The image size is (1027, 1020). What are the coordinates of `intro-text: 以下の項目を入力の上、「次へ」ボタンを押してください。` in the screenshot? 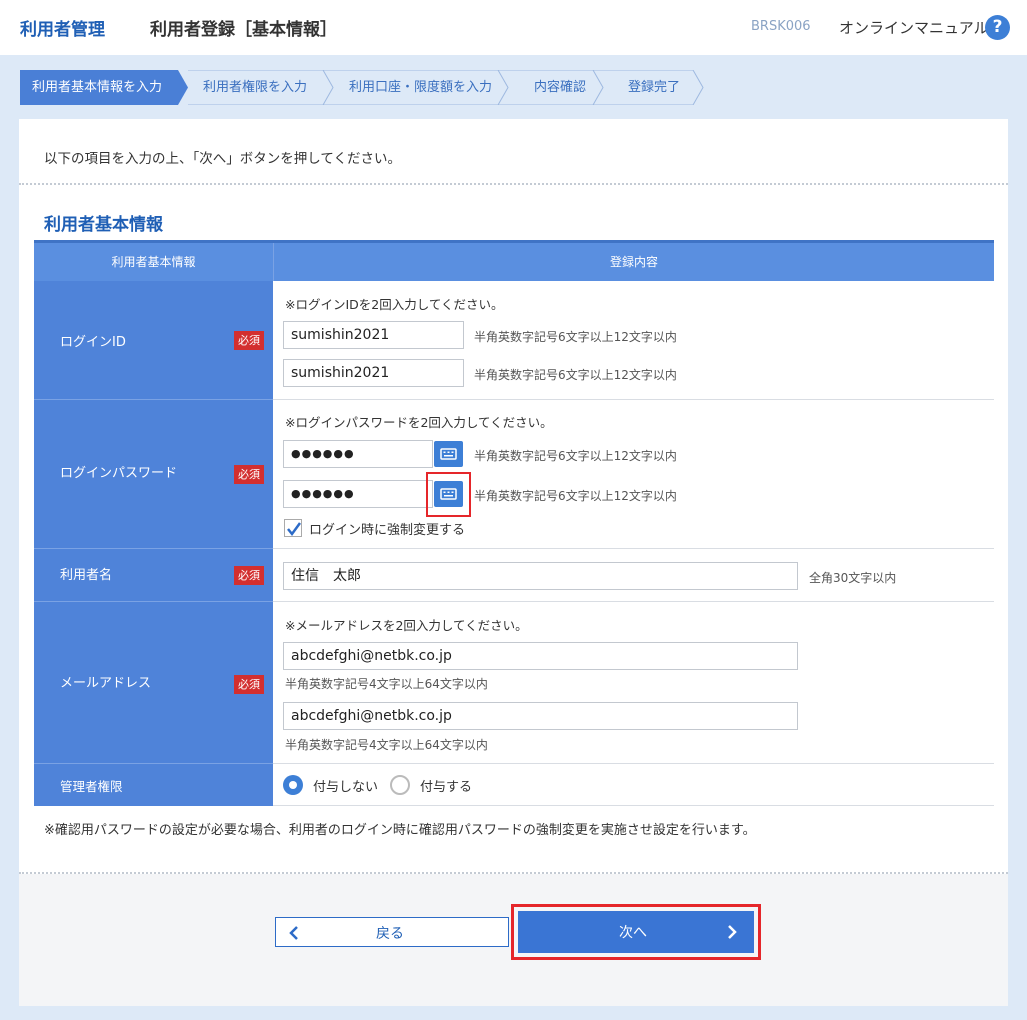 It's located at (222, 159).